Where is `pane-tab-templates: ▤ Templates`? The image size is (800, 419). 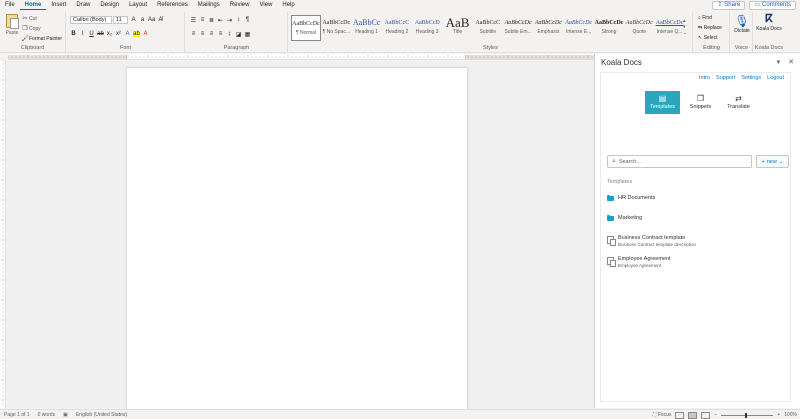
pane-tab-templates: ▤ Templates is located at coordinates (662, 102).